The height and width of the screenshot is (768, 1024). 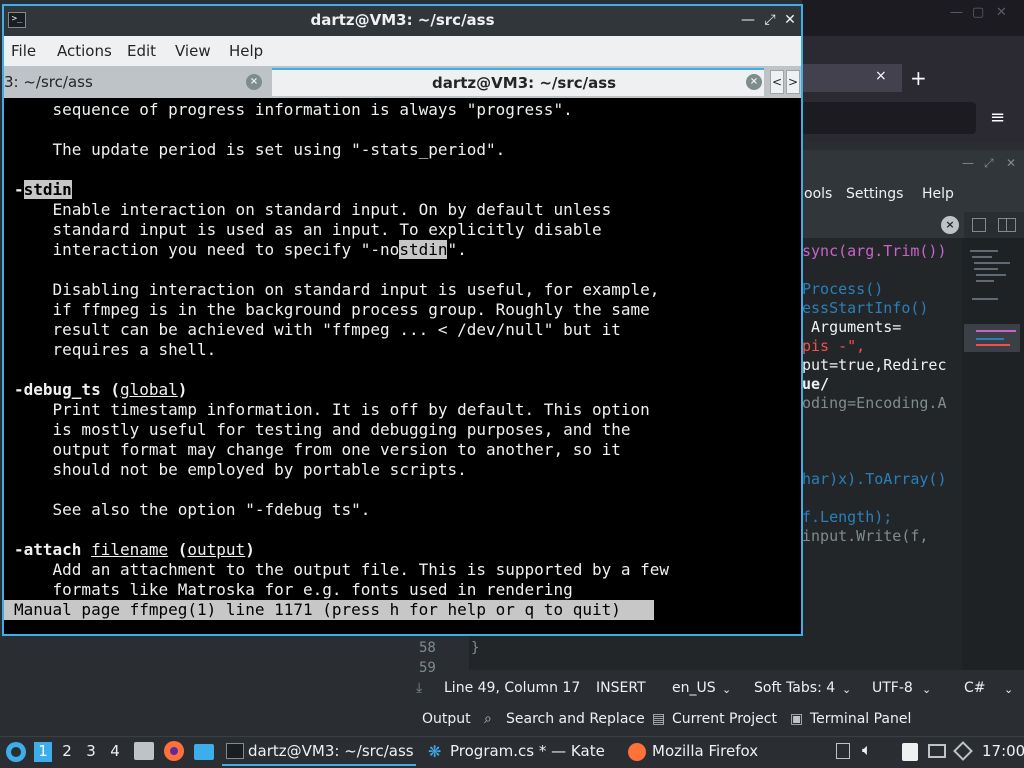 I want to click on code-line-10: f.Length);, so click(x=847, y=517).